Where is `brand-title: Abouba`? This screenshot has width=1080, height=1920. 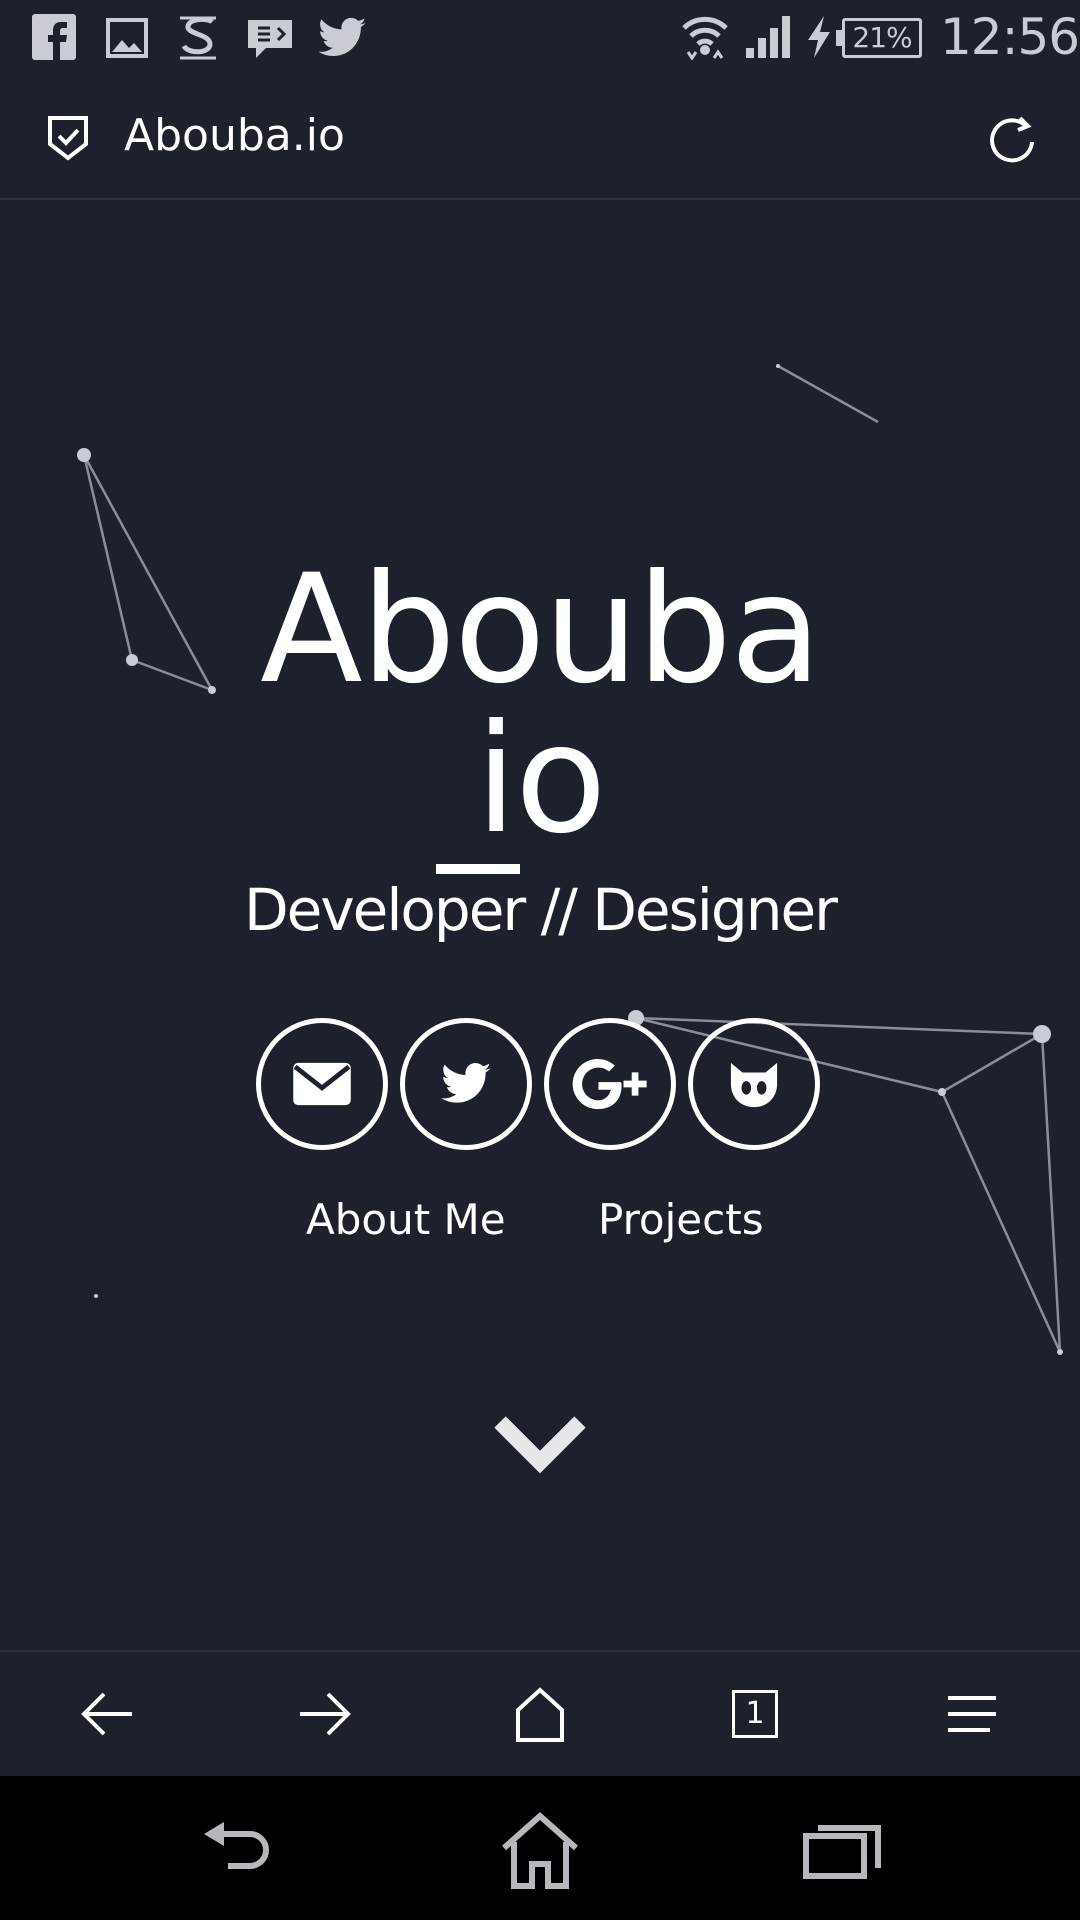 brand-title: Abouba is located at coordinates (541, 630).